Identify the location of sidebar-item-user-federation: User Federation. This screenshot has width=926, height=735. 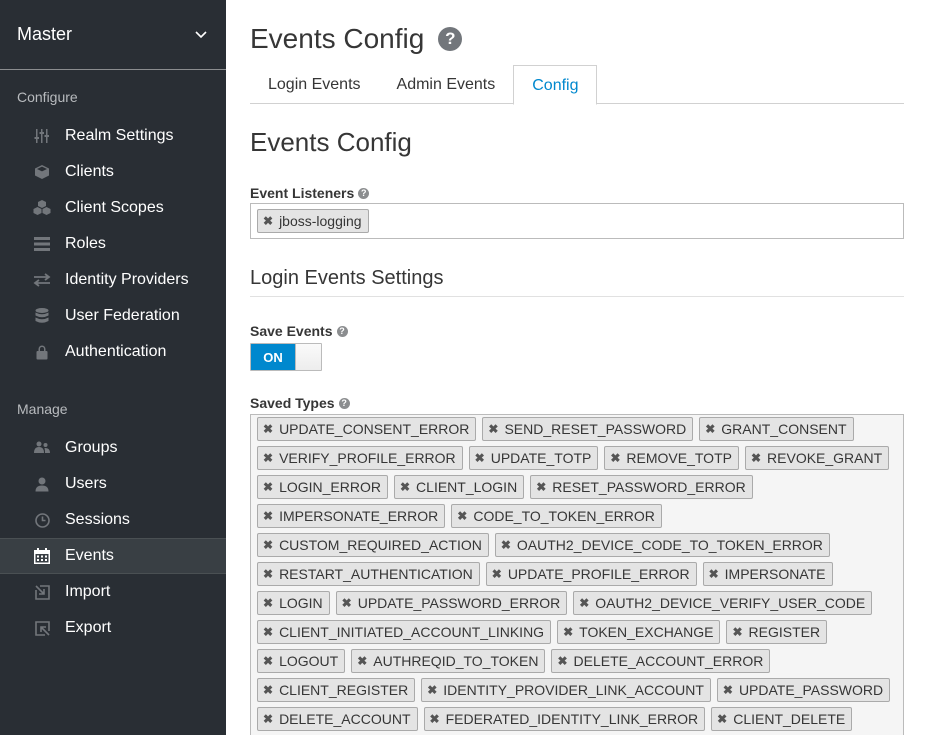
(113, 316).